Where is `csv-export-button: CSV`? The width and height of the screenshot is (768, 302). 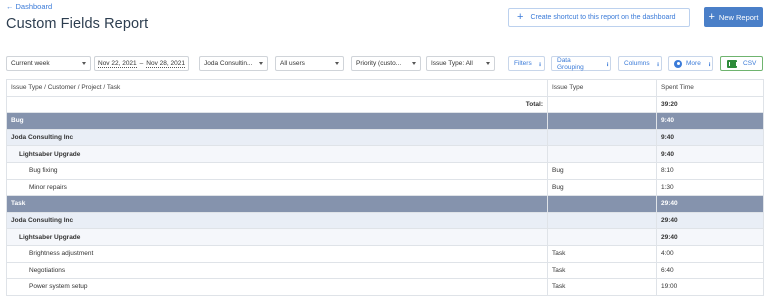
csv-export-button: CSV is located at coordinates (741, 63).